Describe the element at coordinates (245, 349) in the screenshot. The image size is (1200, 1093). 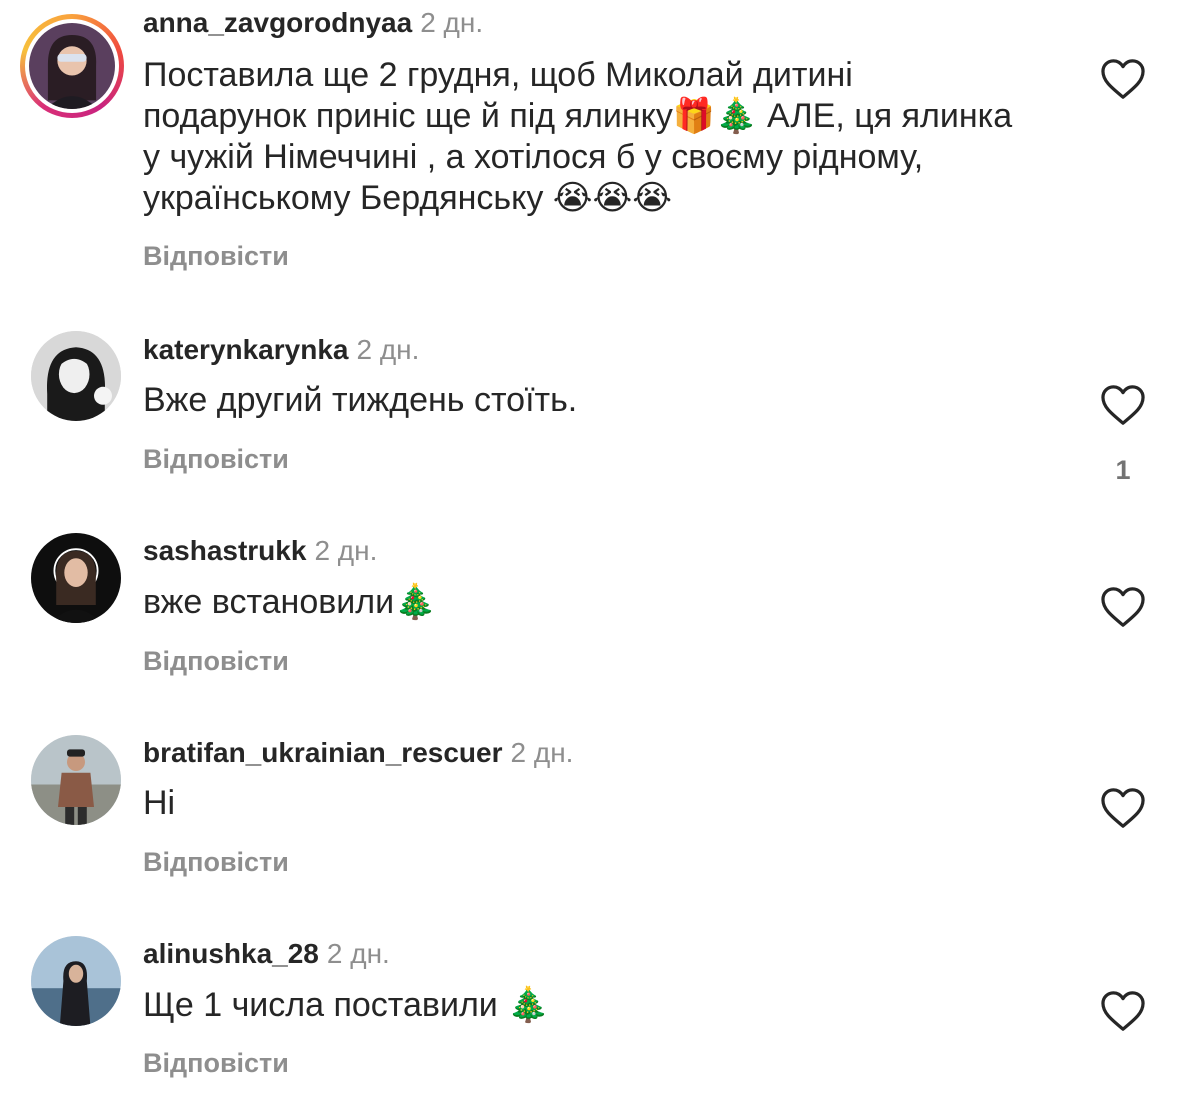
I see `comment-username: katerynkarynka` at that location.